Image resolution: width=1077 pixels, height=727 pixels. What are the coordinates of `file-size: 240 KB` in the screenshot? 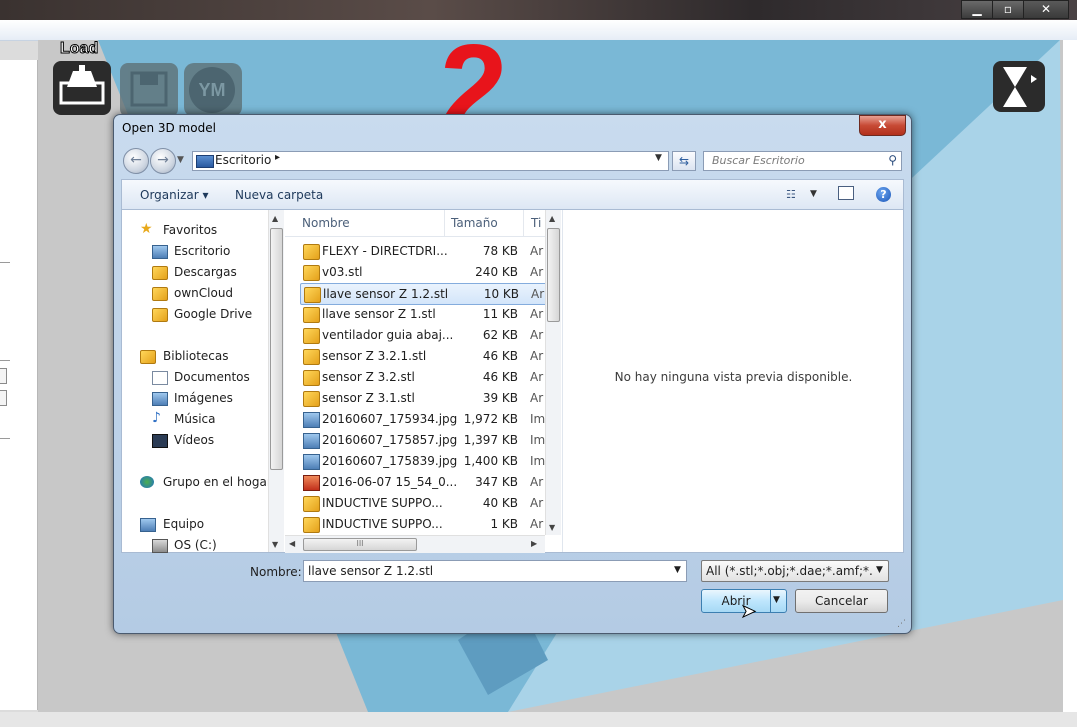 It's located at (496, 272).